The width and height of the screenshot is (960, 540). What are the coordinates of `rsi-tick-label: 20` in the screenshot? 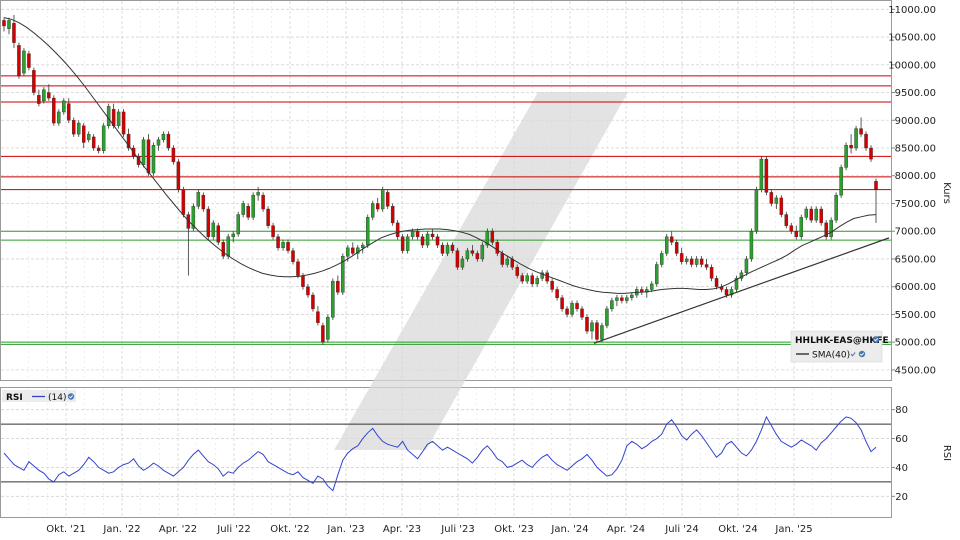 It's located at (901, 497).